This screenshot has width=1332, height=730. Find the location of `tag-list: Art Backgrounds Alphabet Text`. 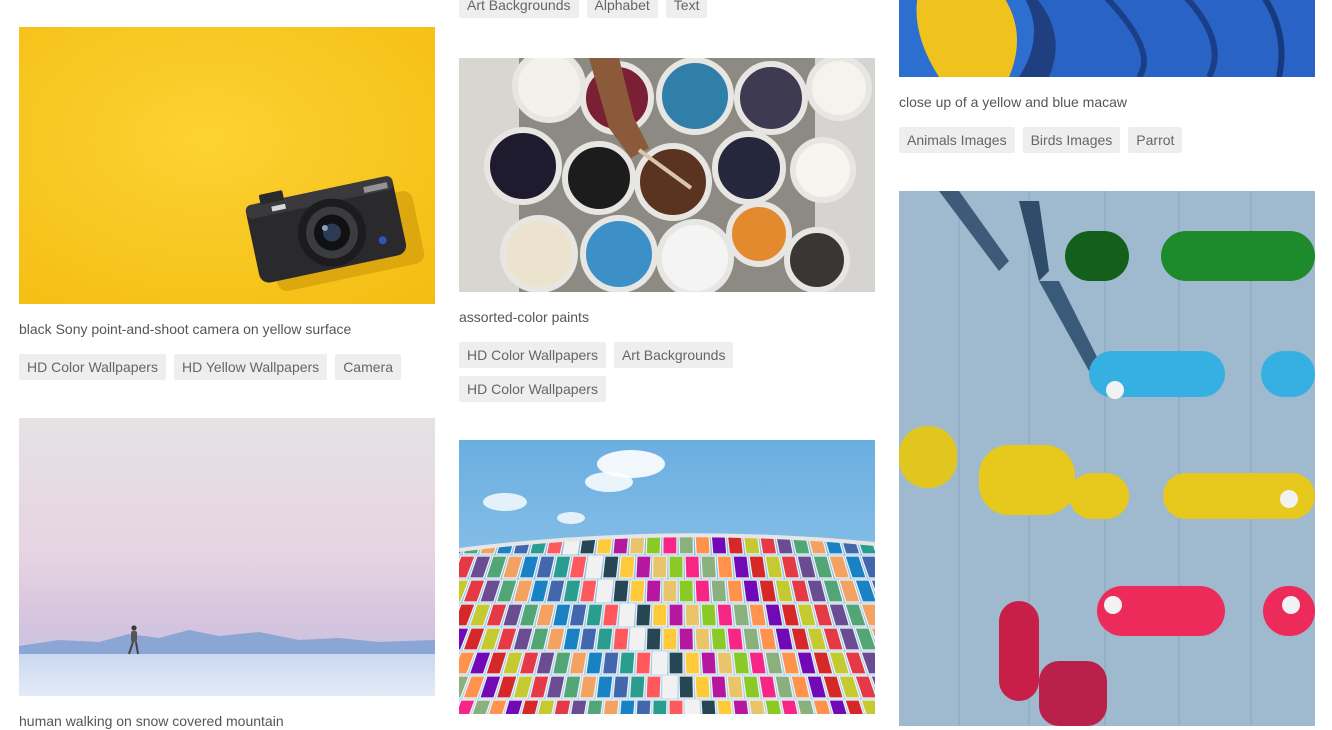

tag-list: Art Backgrounds Alphabet Text is located at coordinates (667, 9).